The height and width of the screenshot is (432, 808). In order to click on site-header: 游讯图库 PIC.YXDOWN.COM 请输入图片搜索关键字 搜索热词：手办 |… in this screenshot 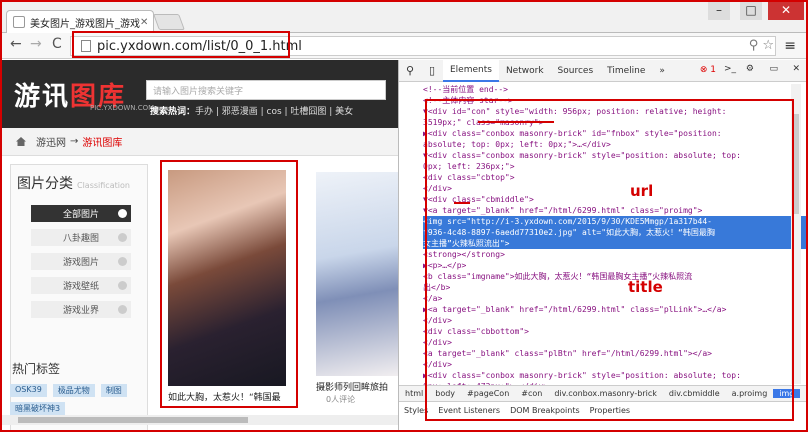, I will do `click(199, 94)`.